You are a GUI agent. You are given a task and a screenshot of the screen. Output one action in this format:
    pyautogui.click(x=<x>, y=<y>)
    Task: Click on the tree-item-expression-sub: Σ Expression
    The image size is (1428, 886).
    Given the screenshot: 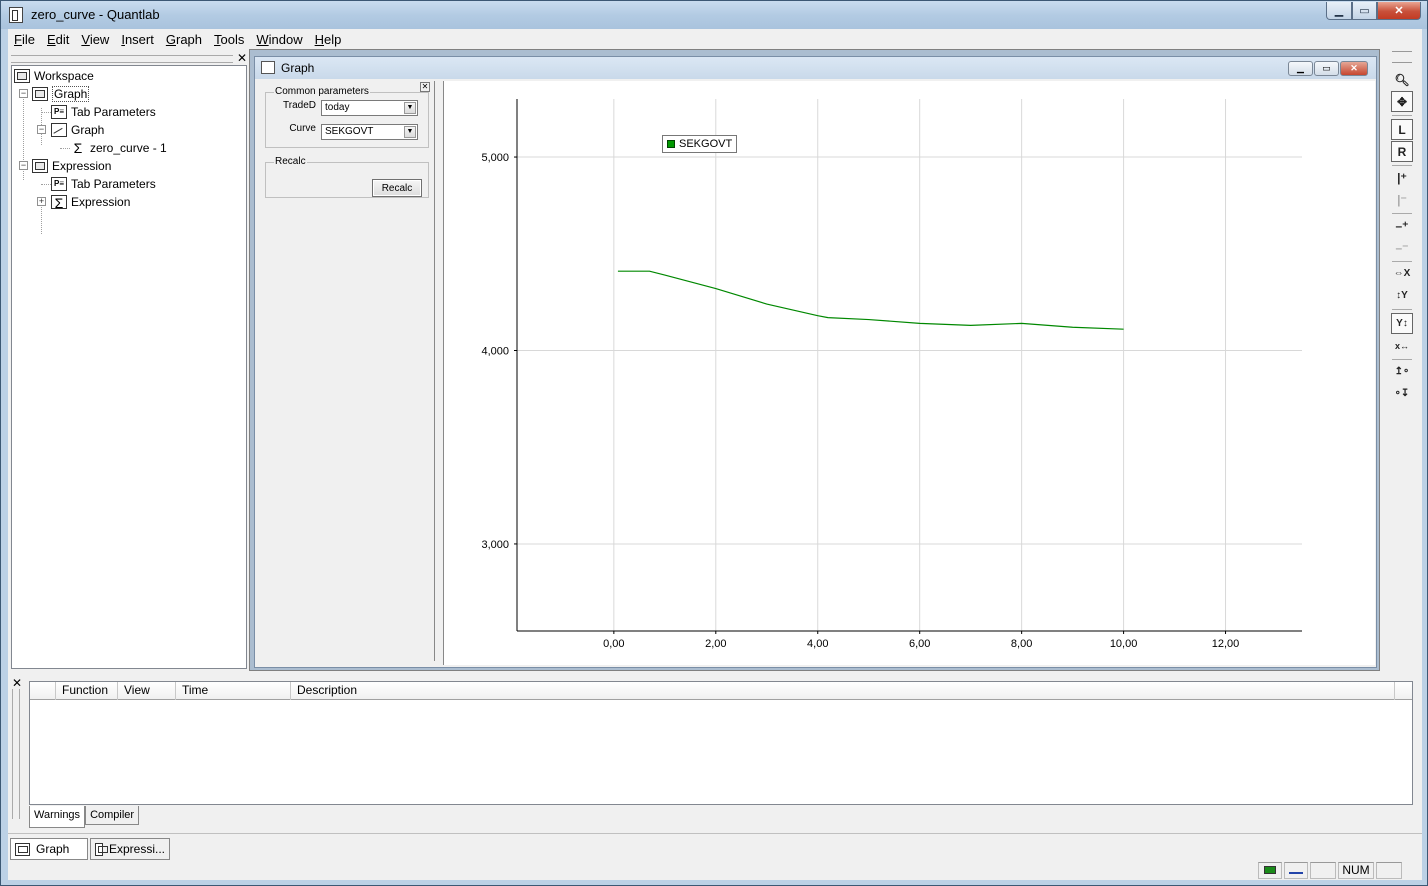 What is the action you would take?
    pyautogui.click(x=90, y=202)
    